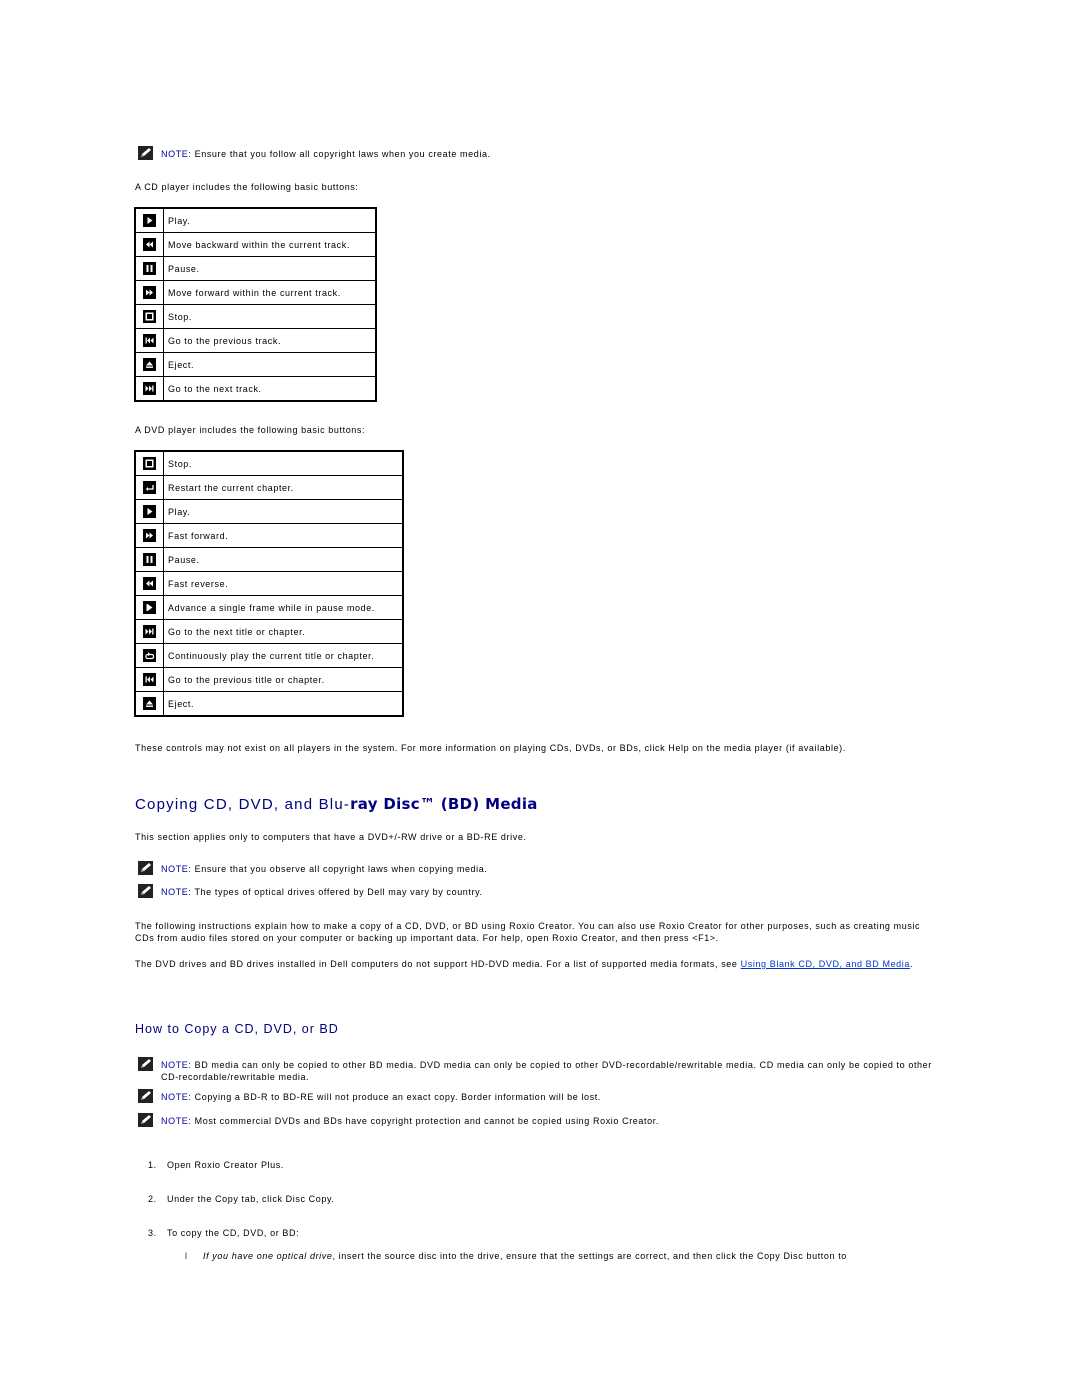  What do you see at coordinates (269, 511) in the screenshot?
I see `dvd_buttons-row: Play.` at bounding box center [269, 511].